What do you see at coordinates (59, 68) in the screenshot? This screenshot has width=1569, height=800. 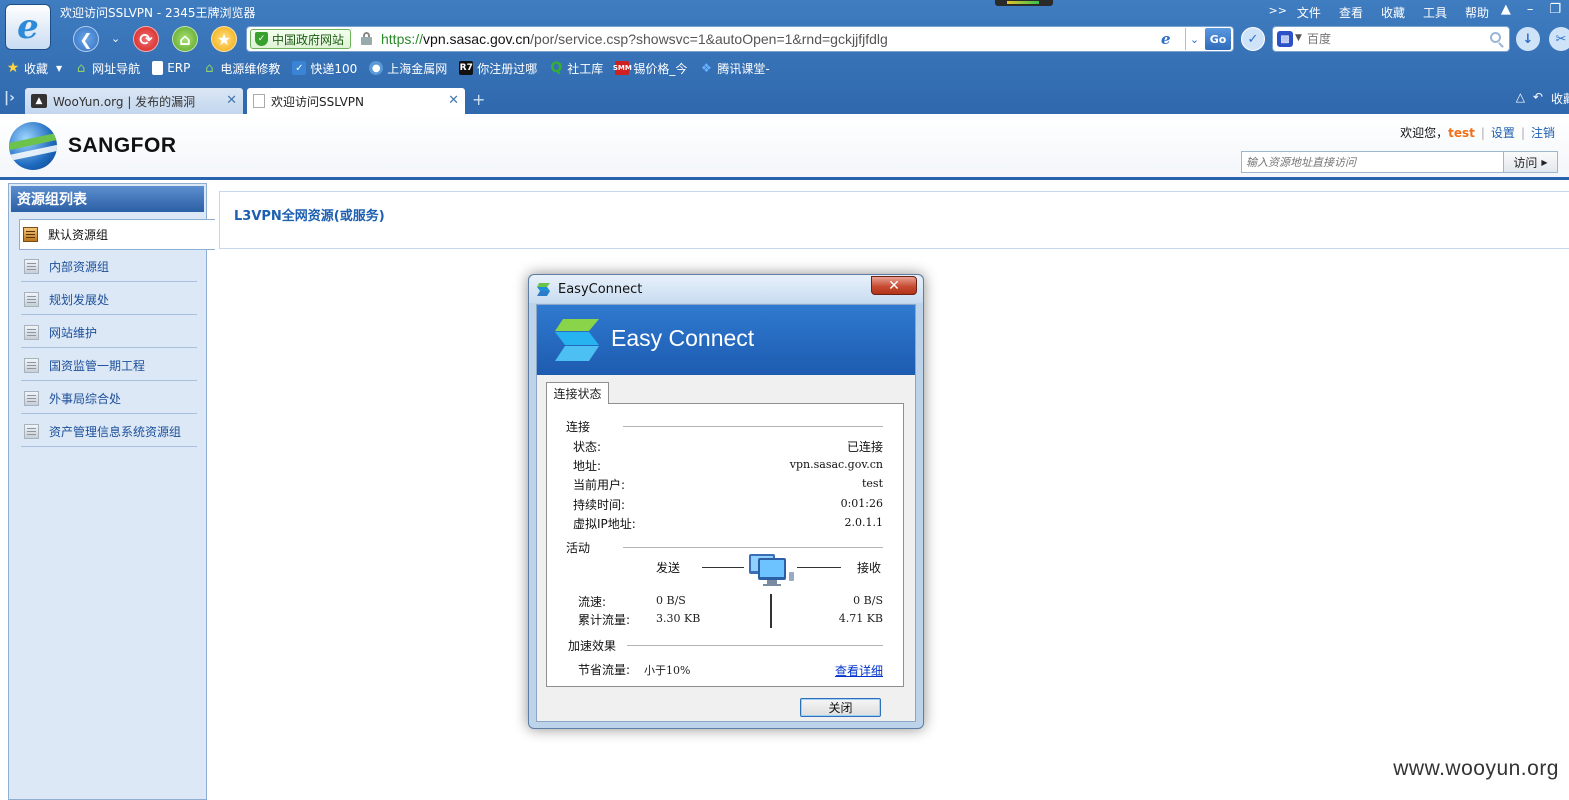 I see `favorites-dropdown-icon: ▼` at bounding box center [59, 68].